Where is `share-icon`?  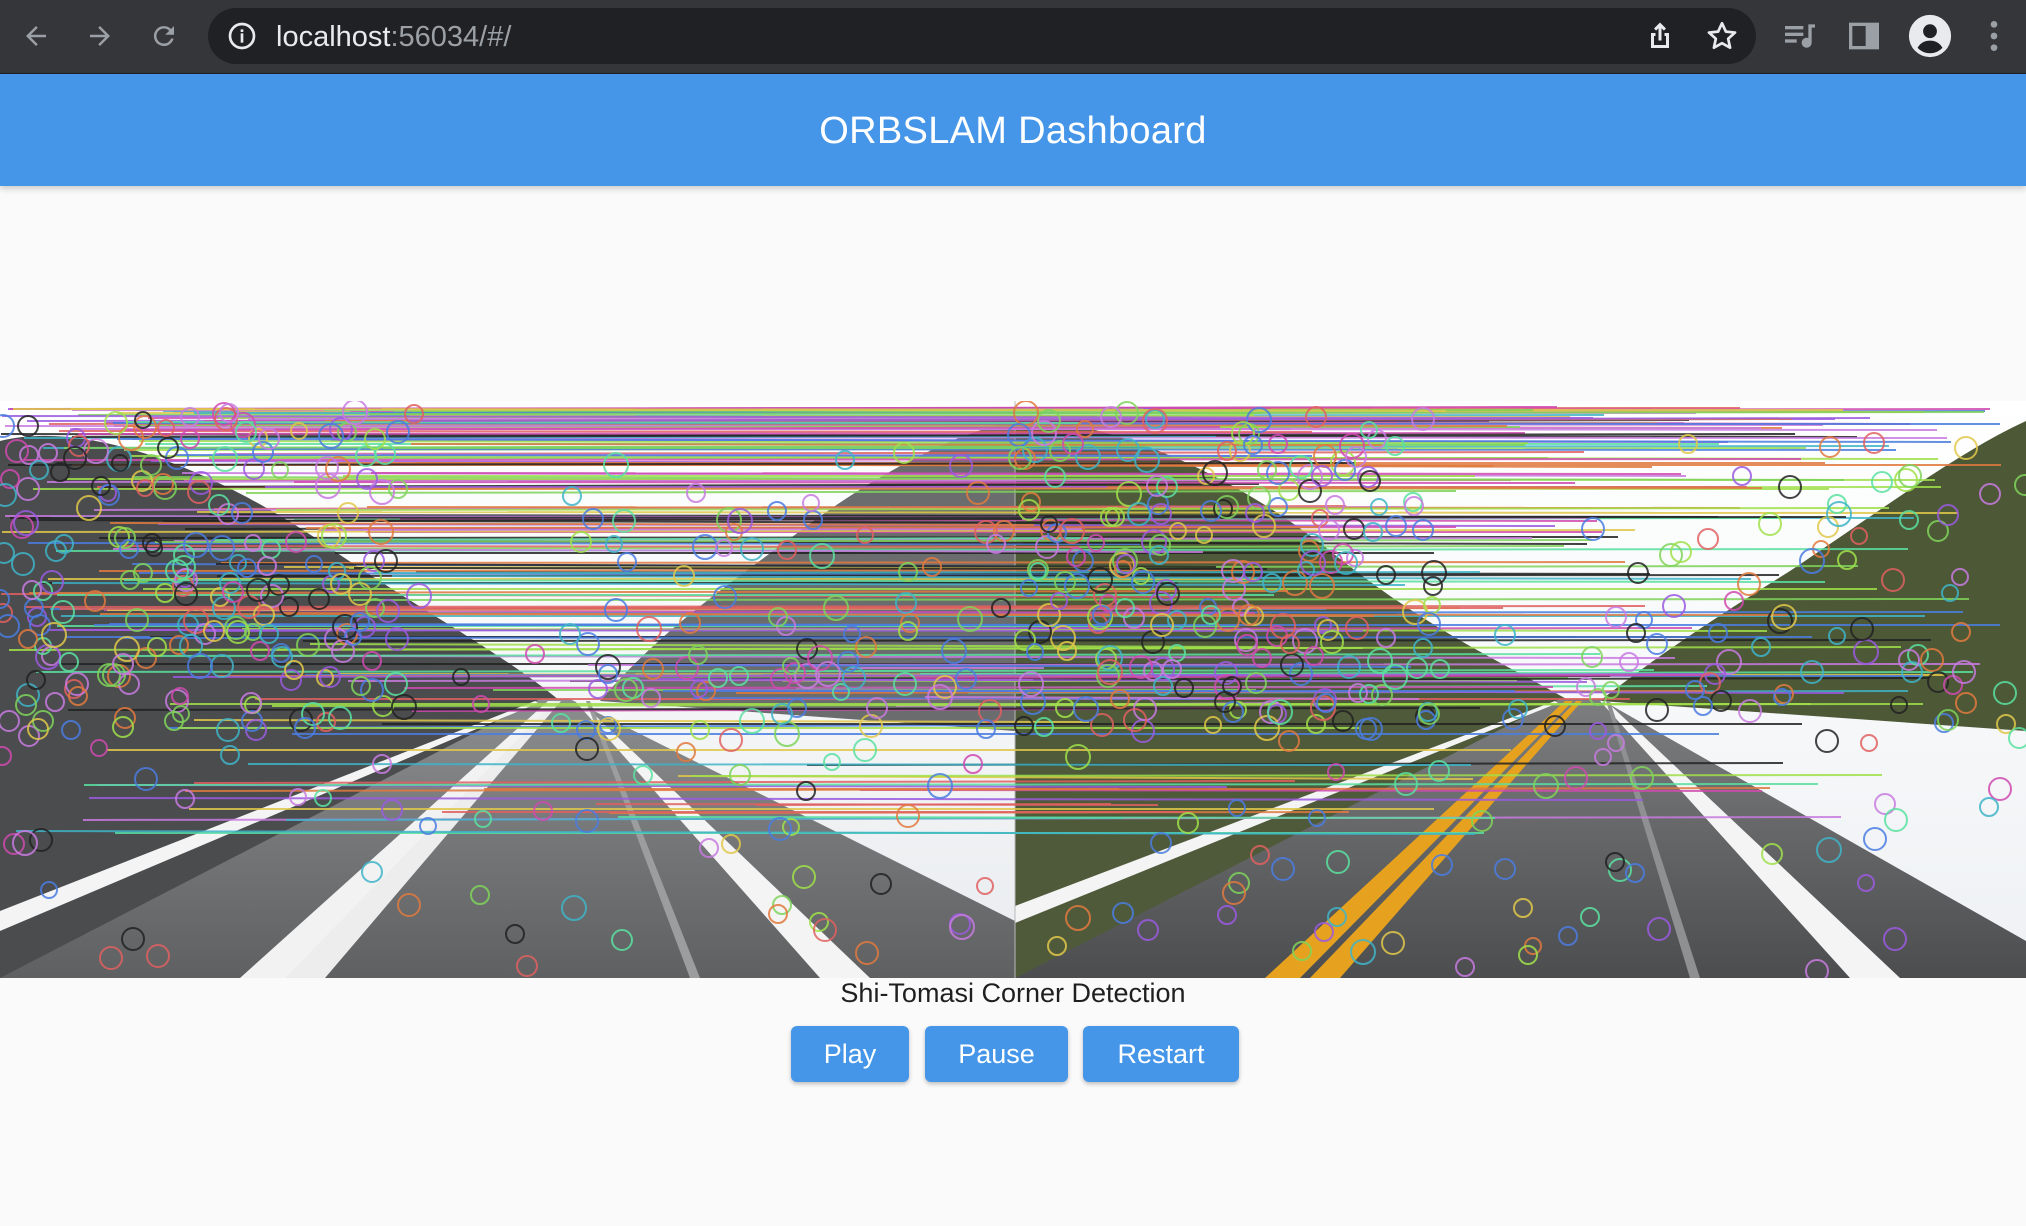 share-icon is located at coordinates (1660, 36).